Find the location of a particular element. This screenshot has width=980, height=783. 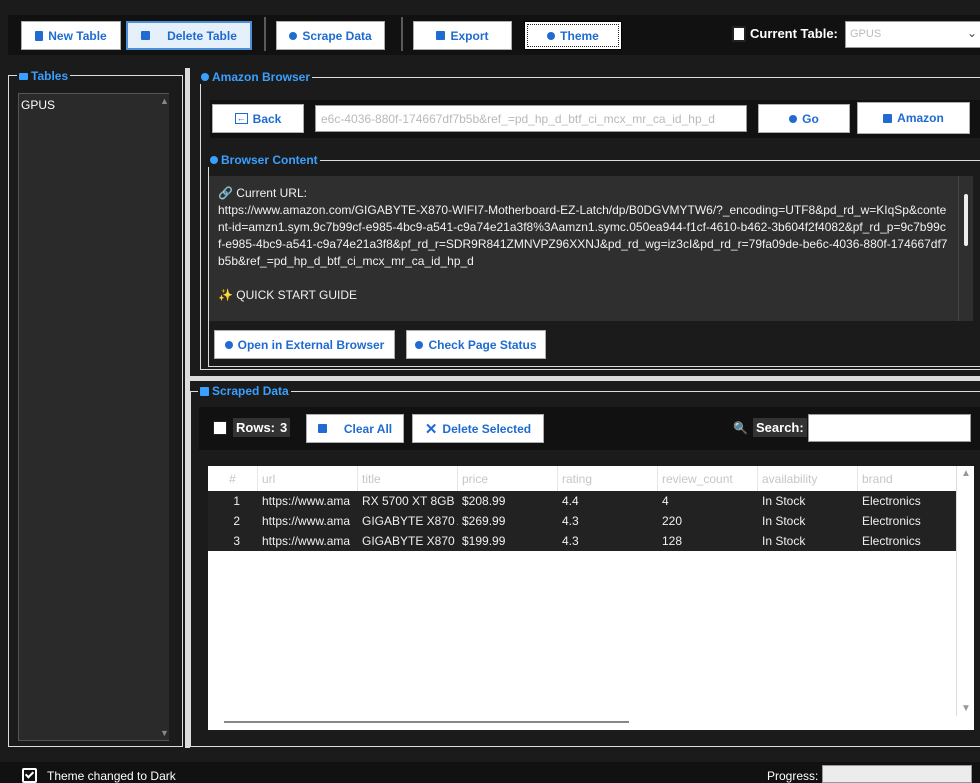

column-header: url is located at coordinates (308, 478).